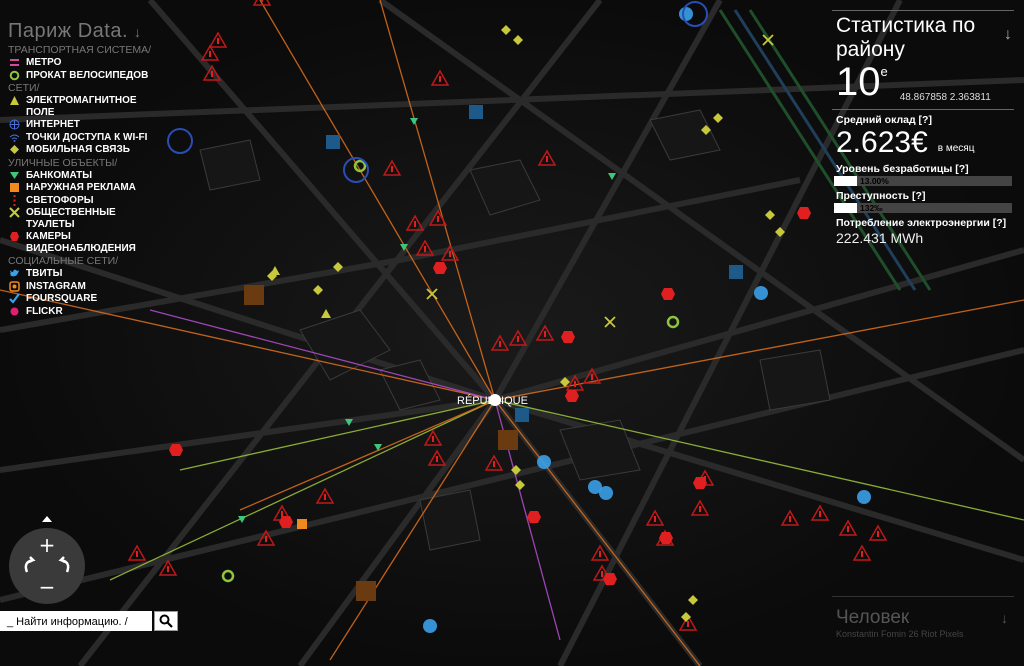  I want to click on legend-item: ПРОКАТ ВЕЛОСИПЕДОВ, so click(85, 76).